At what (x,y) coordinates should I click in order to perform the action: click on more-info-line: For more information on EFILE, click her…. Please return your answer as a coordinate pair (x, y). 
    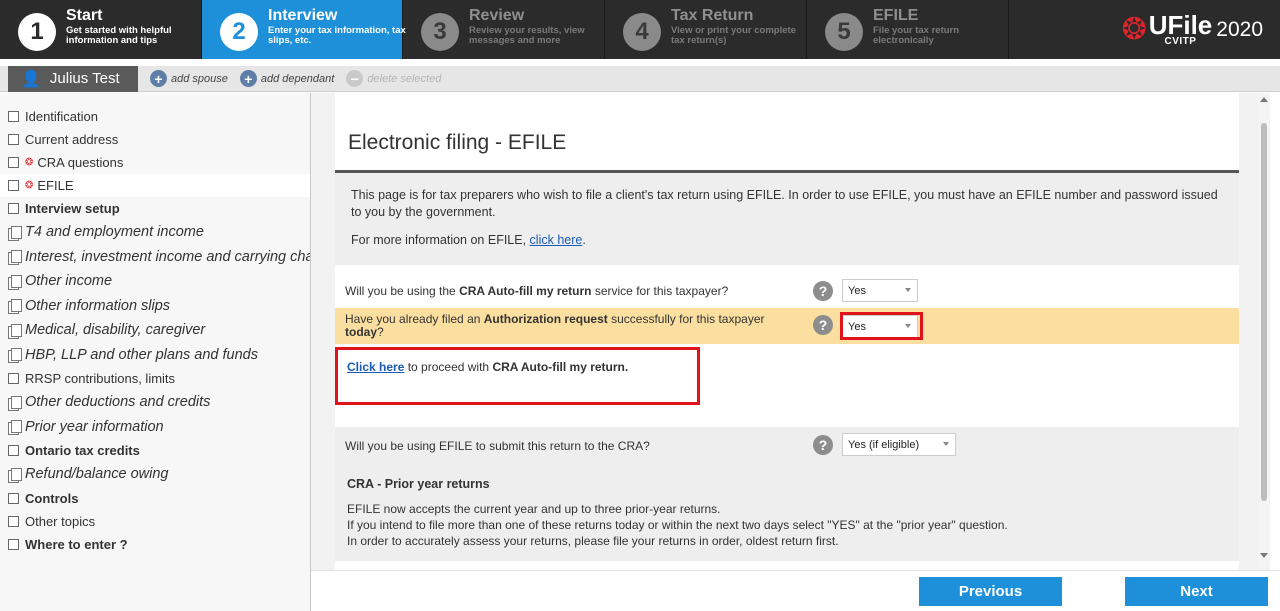
    Looking at the image, I should click on (468, 240).